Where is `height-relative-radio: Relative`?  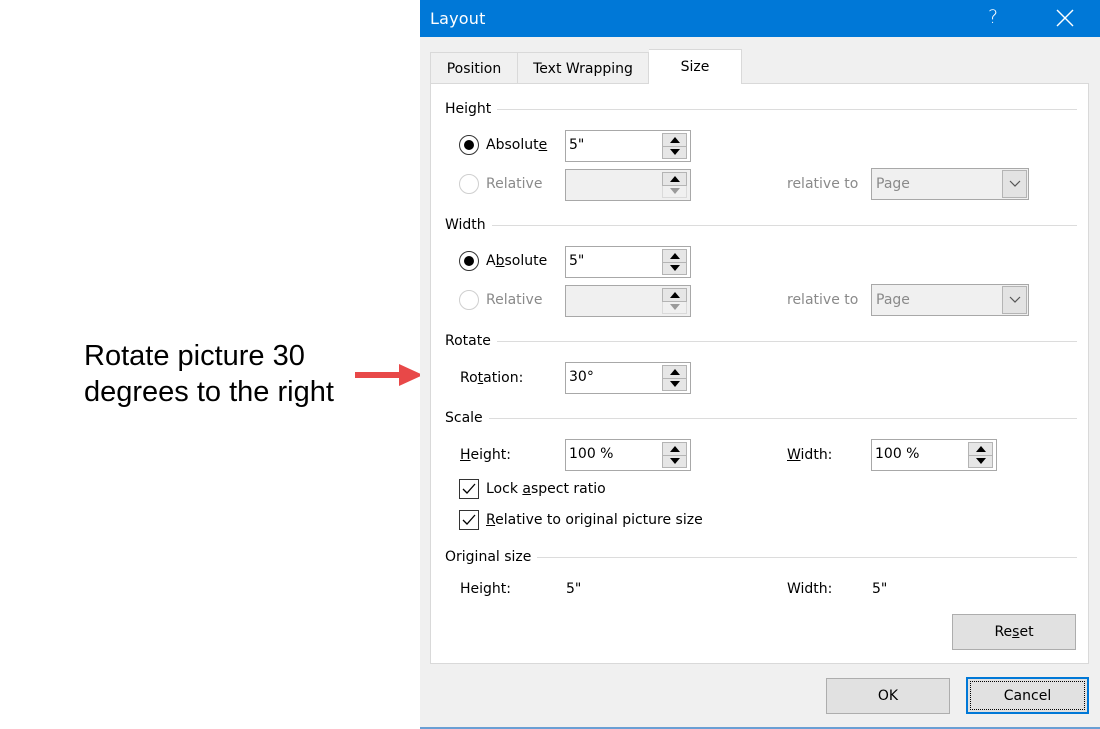 height-relative-radio: Relative is located at coordinates (500, 184).